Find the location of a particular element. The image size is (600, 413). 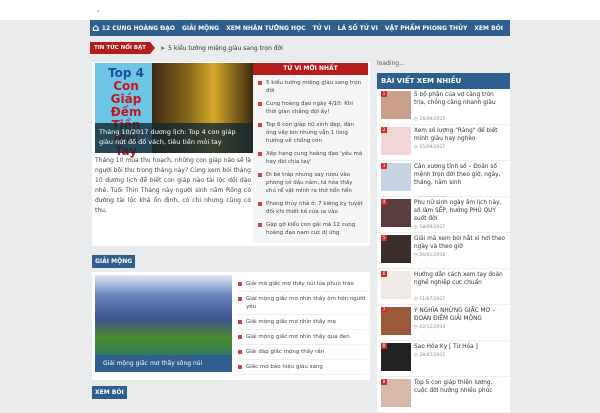

post-date-text: 16/09/2017 is located at coordinates (432, 119).